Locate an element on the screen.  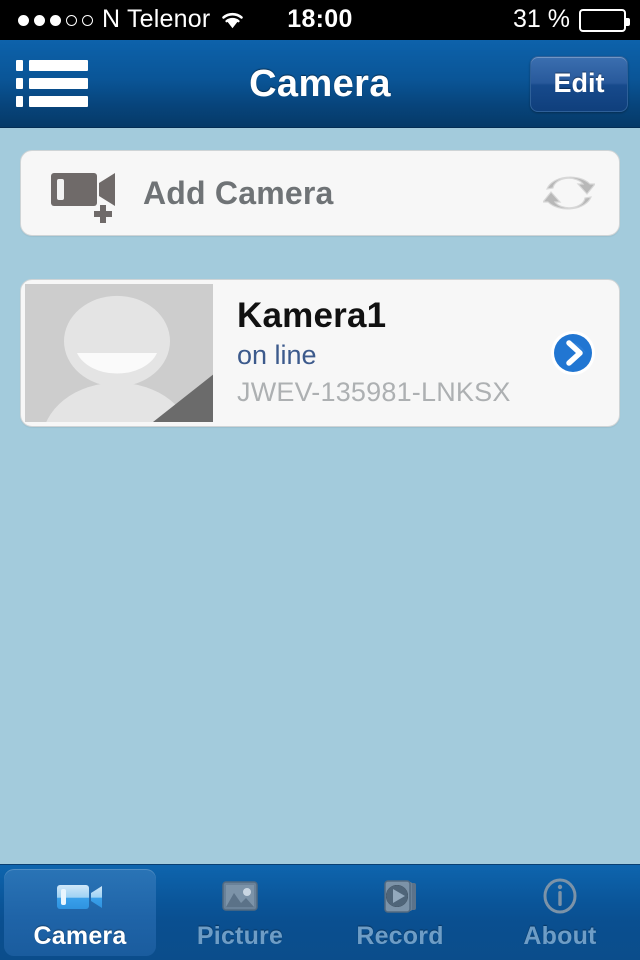
tab-picture-label: Picture is located at coordinates (240, 935).